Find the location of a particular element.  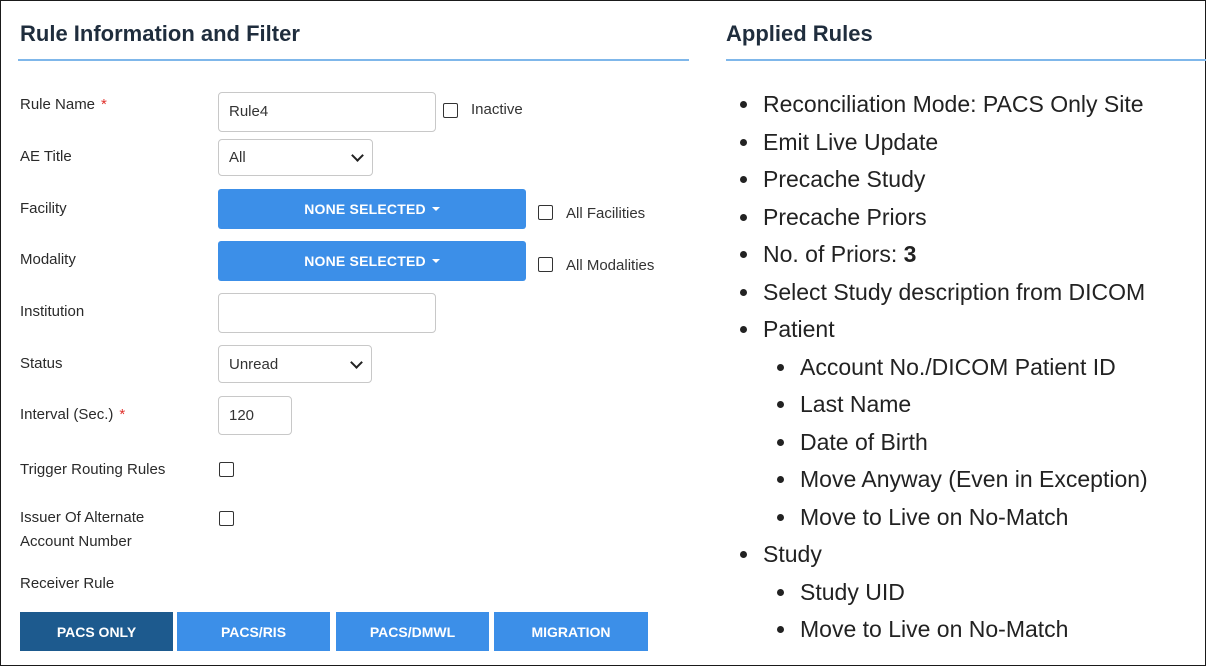

mode-button-pacs-dmwl: PACS/DMWL is located at coordinates (412, 631).